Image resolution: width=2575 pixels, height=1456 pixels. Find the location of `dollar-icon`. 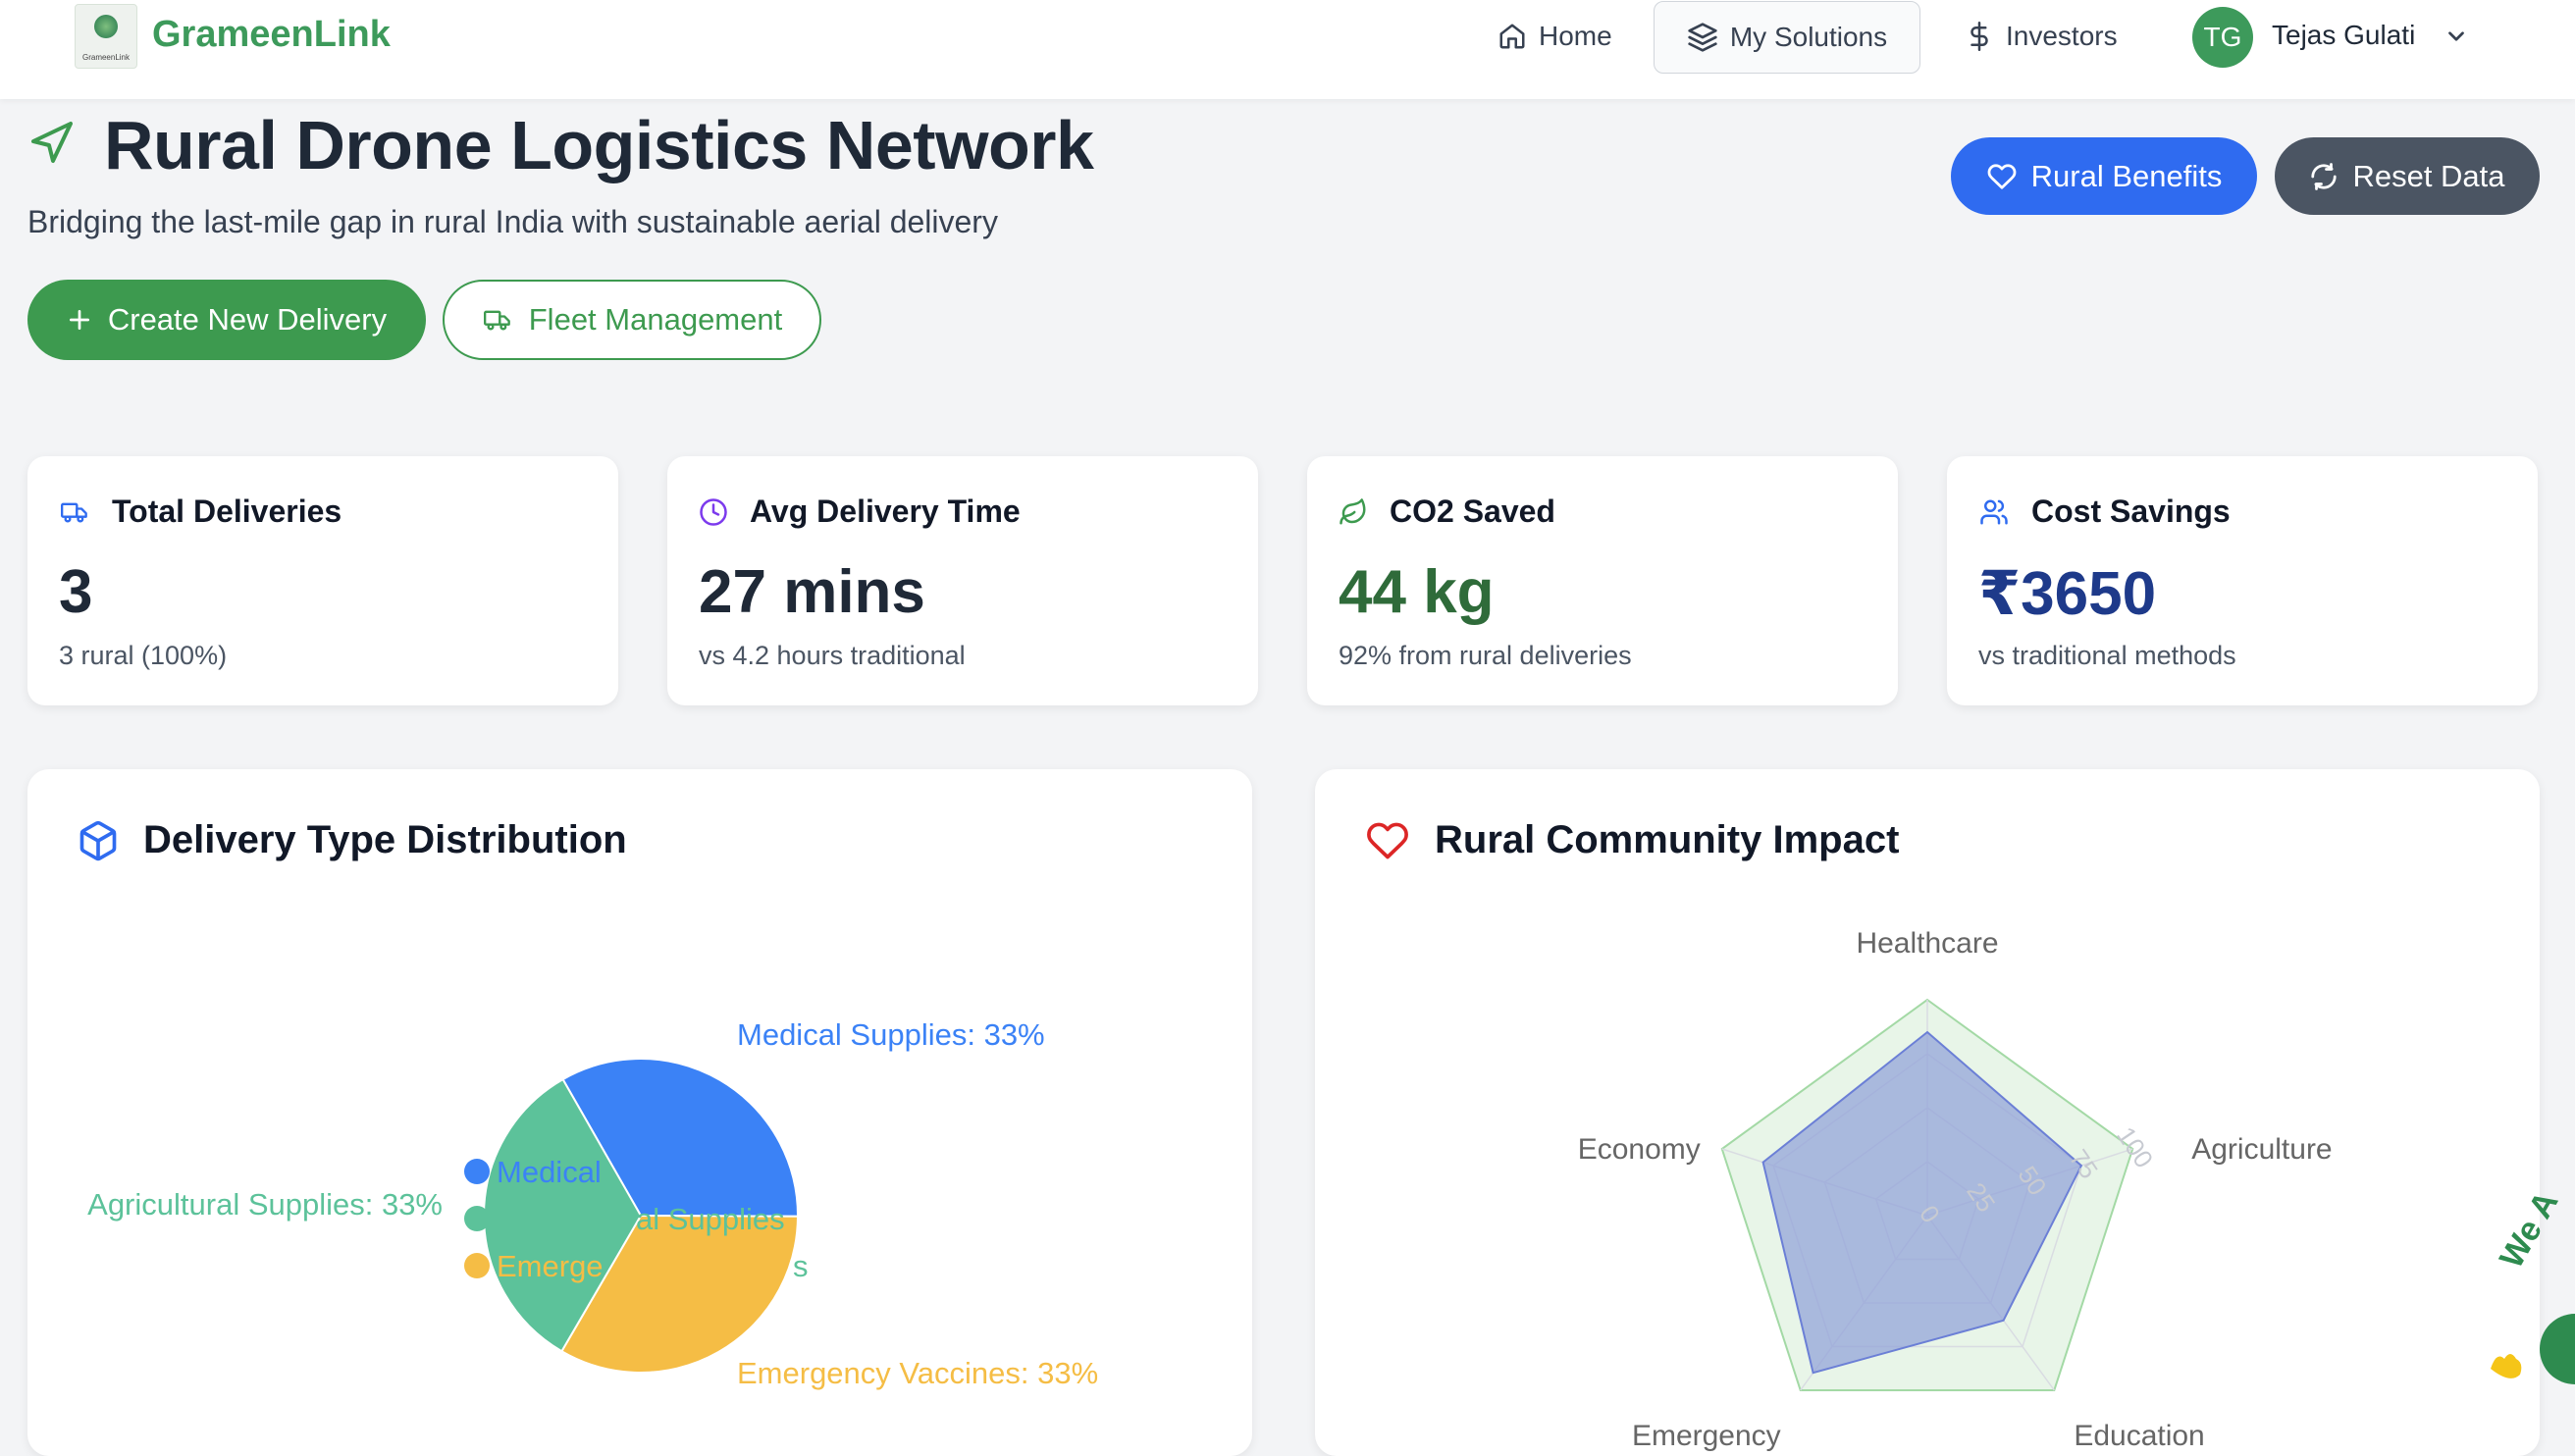

dollar-icon is located at coordinates (1979, 36).